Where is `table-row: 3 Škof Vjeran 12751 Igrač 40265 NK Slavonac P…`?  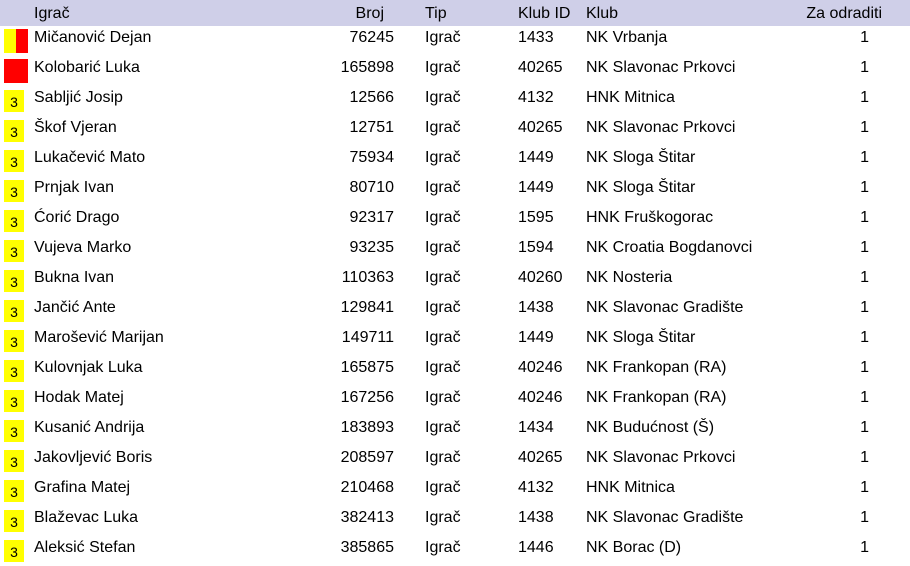 table-row: 3 Škof Vjeran 12751 Igrač 40265 NK Slavonac P… is located at coordinates (455, 130).